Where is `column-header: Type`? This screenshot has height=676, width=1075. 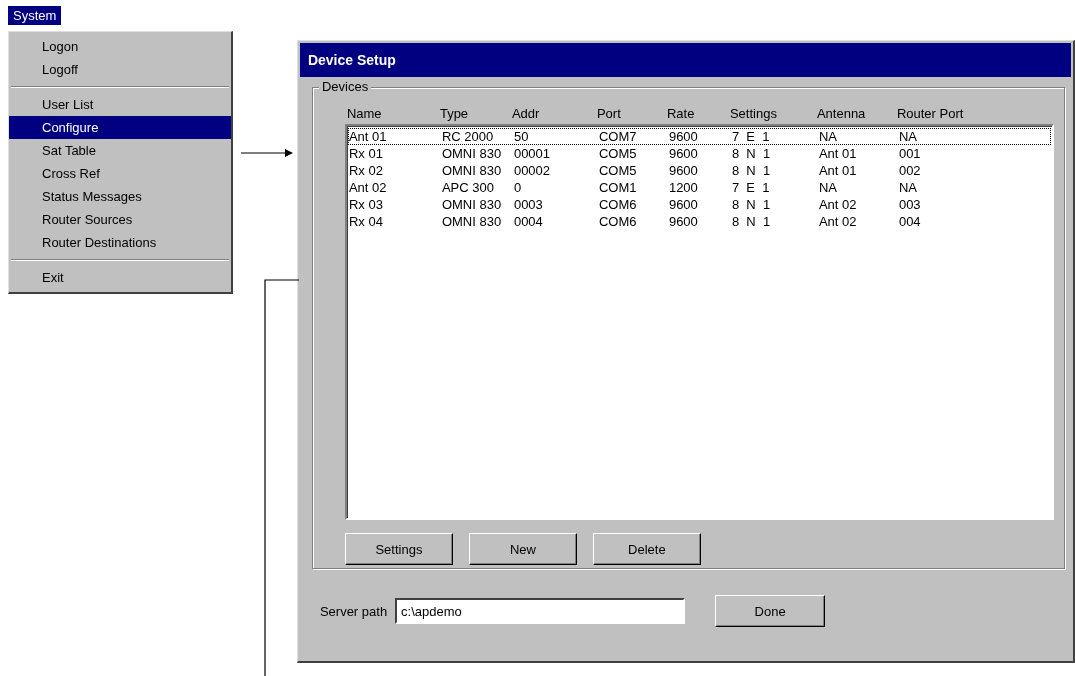 column-header: Type is located at coordinates (454, 113).